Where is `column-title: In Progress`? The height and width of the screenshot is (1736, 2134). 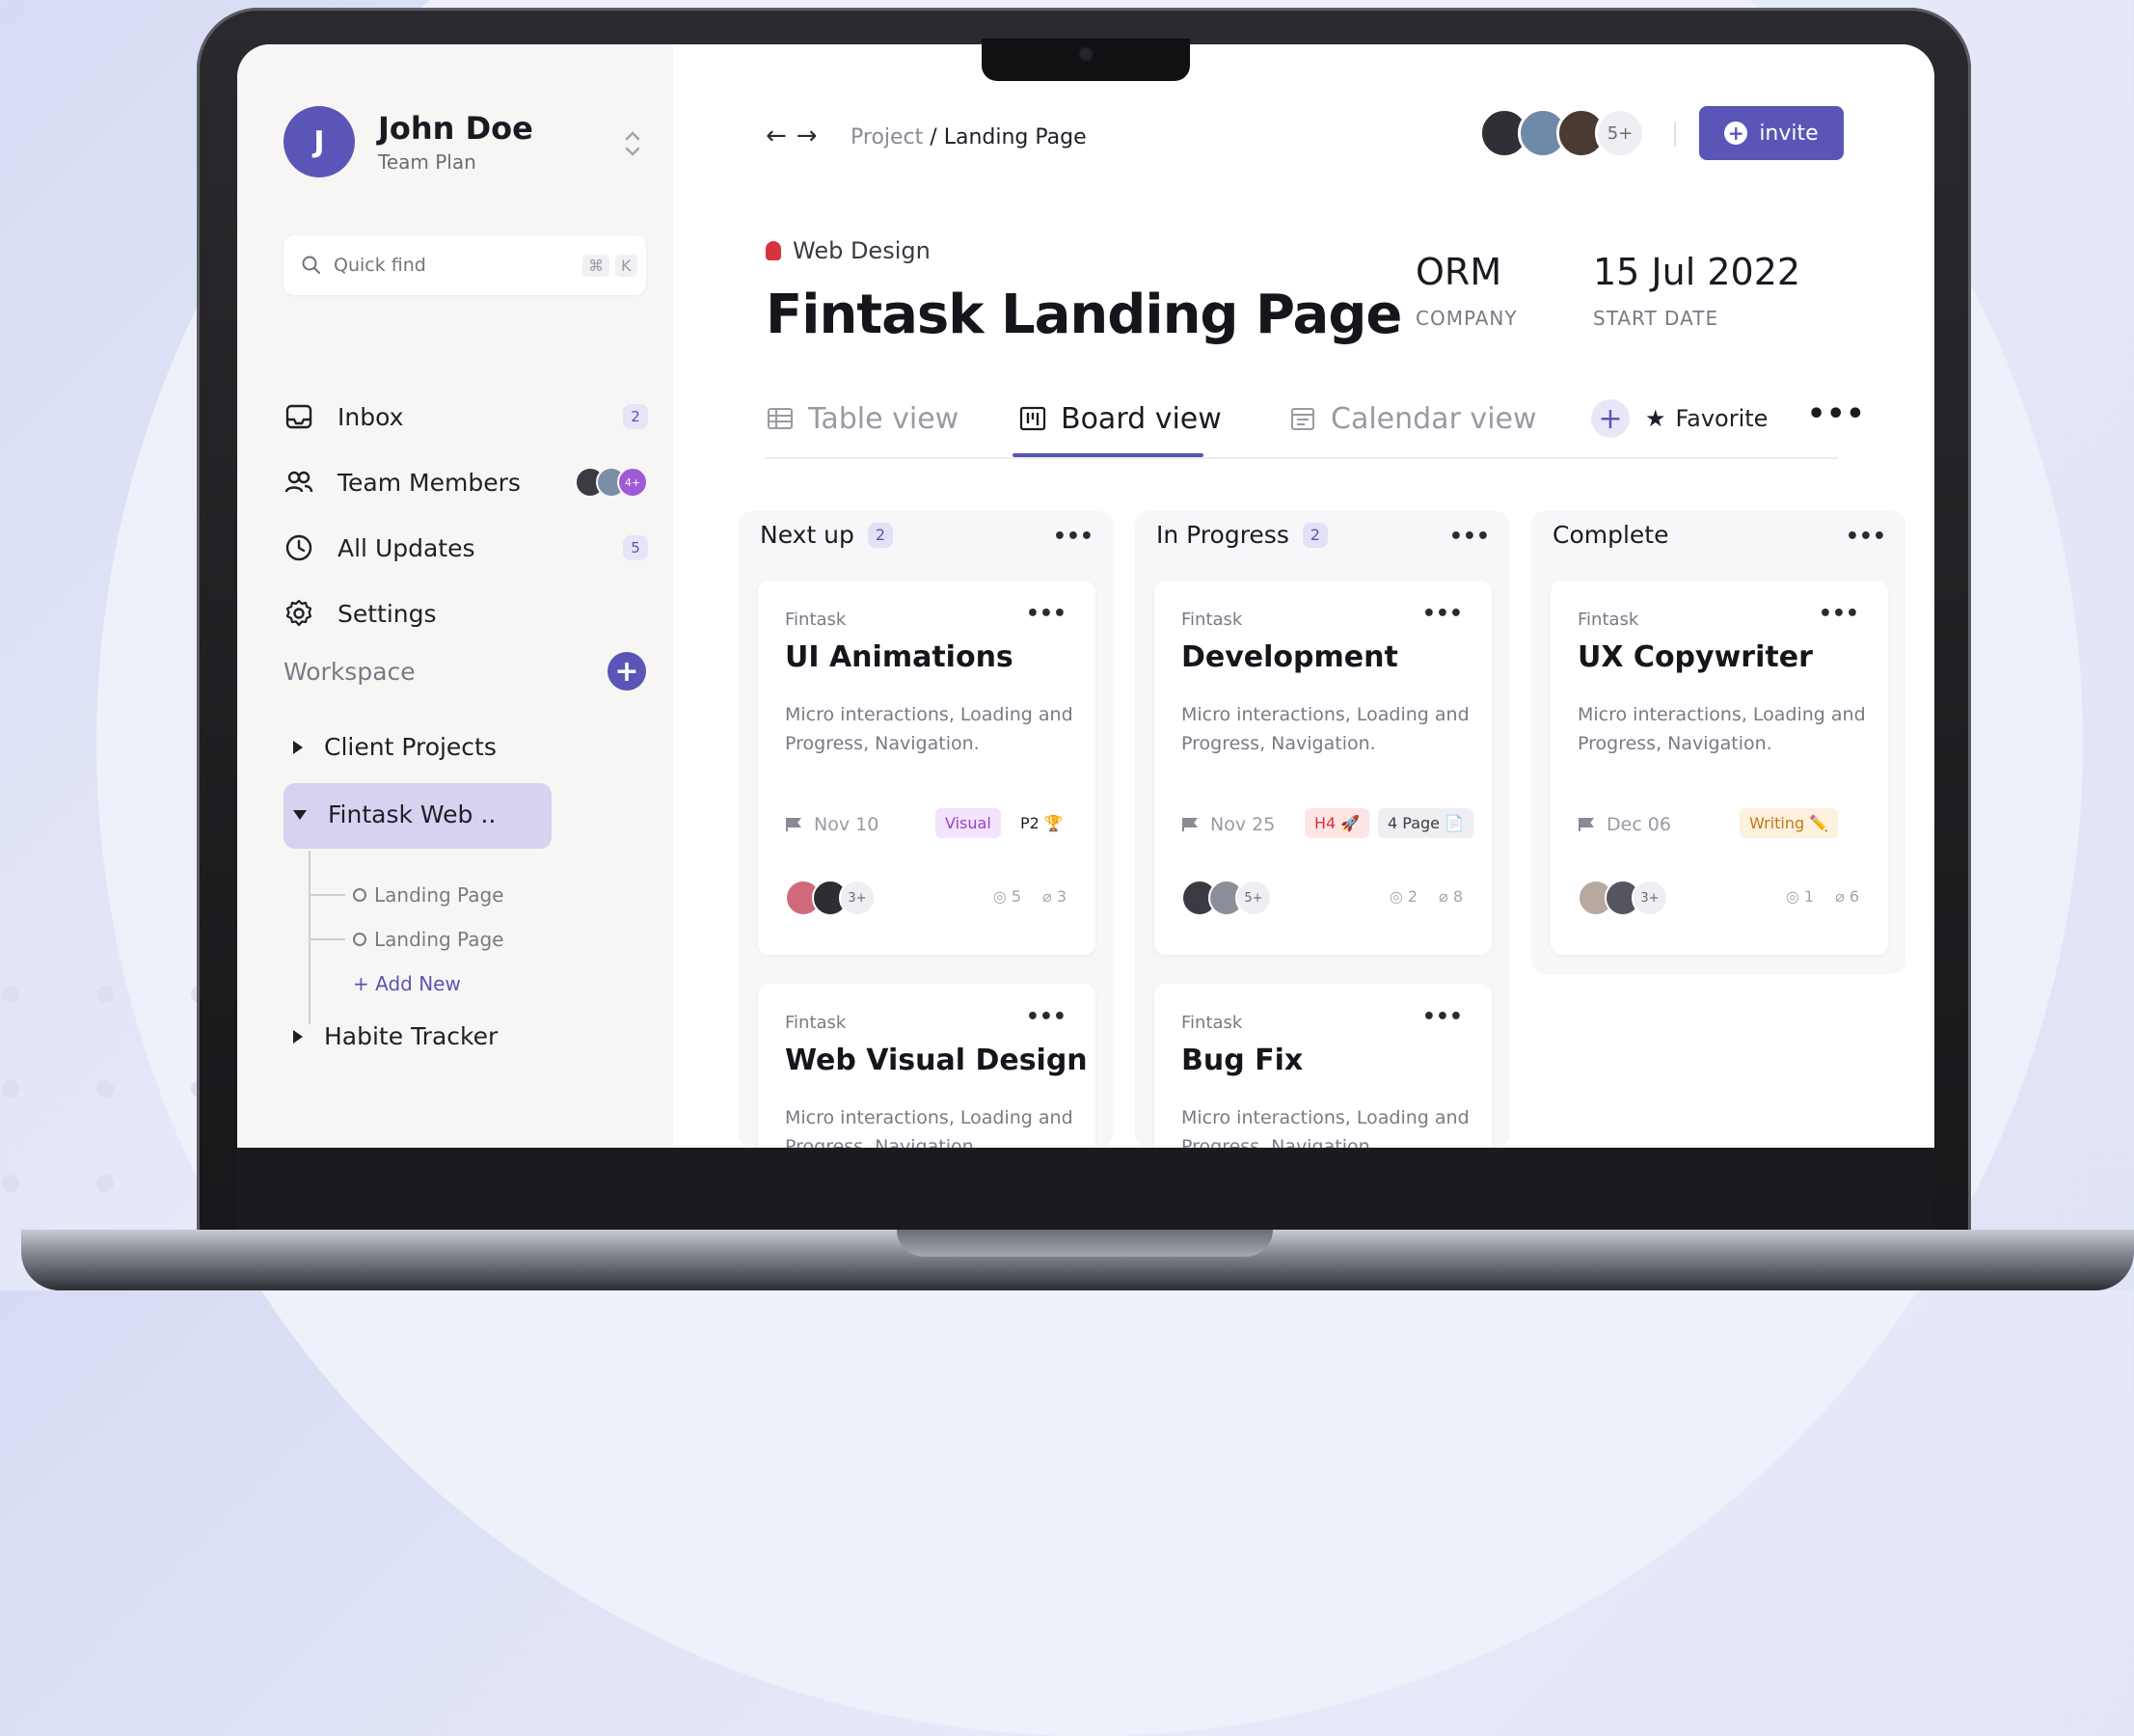
column-title: In Progress is located at coordinates (1222, 535).